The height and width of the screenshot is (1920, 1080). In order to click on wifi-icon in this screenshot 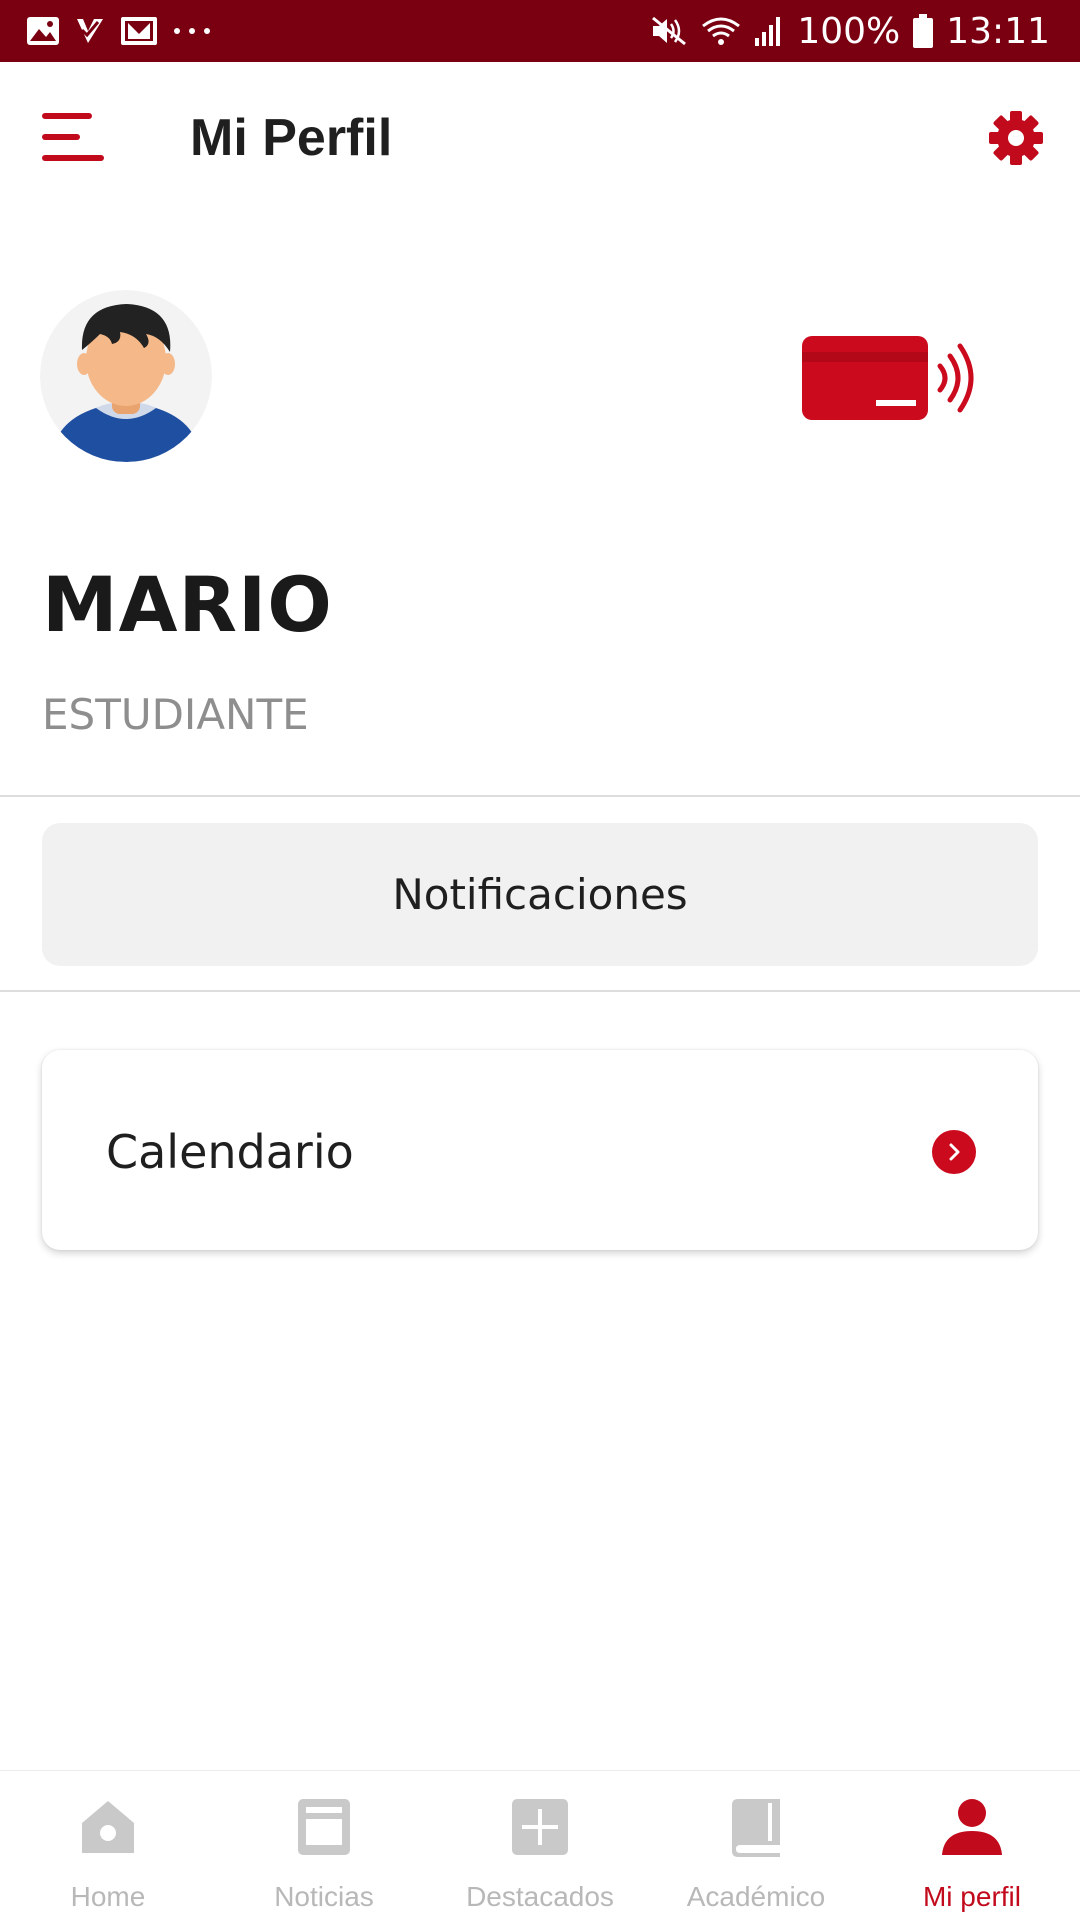, I will do `click(721, 31)`.